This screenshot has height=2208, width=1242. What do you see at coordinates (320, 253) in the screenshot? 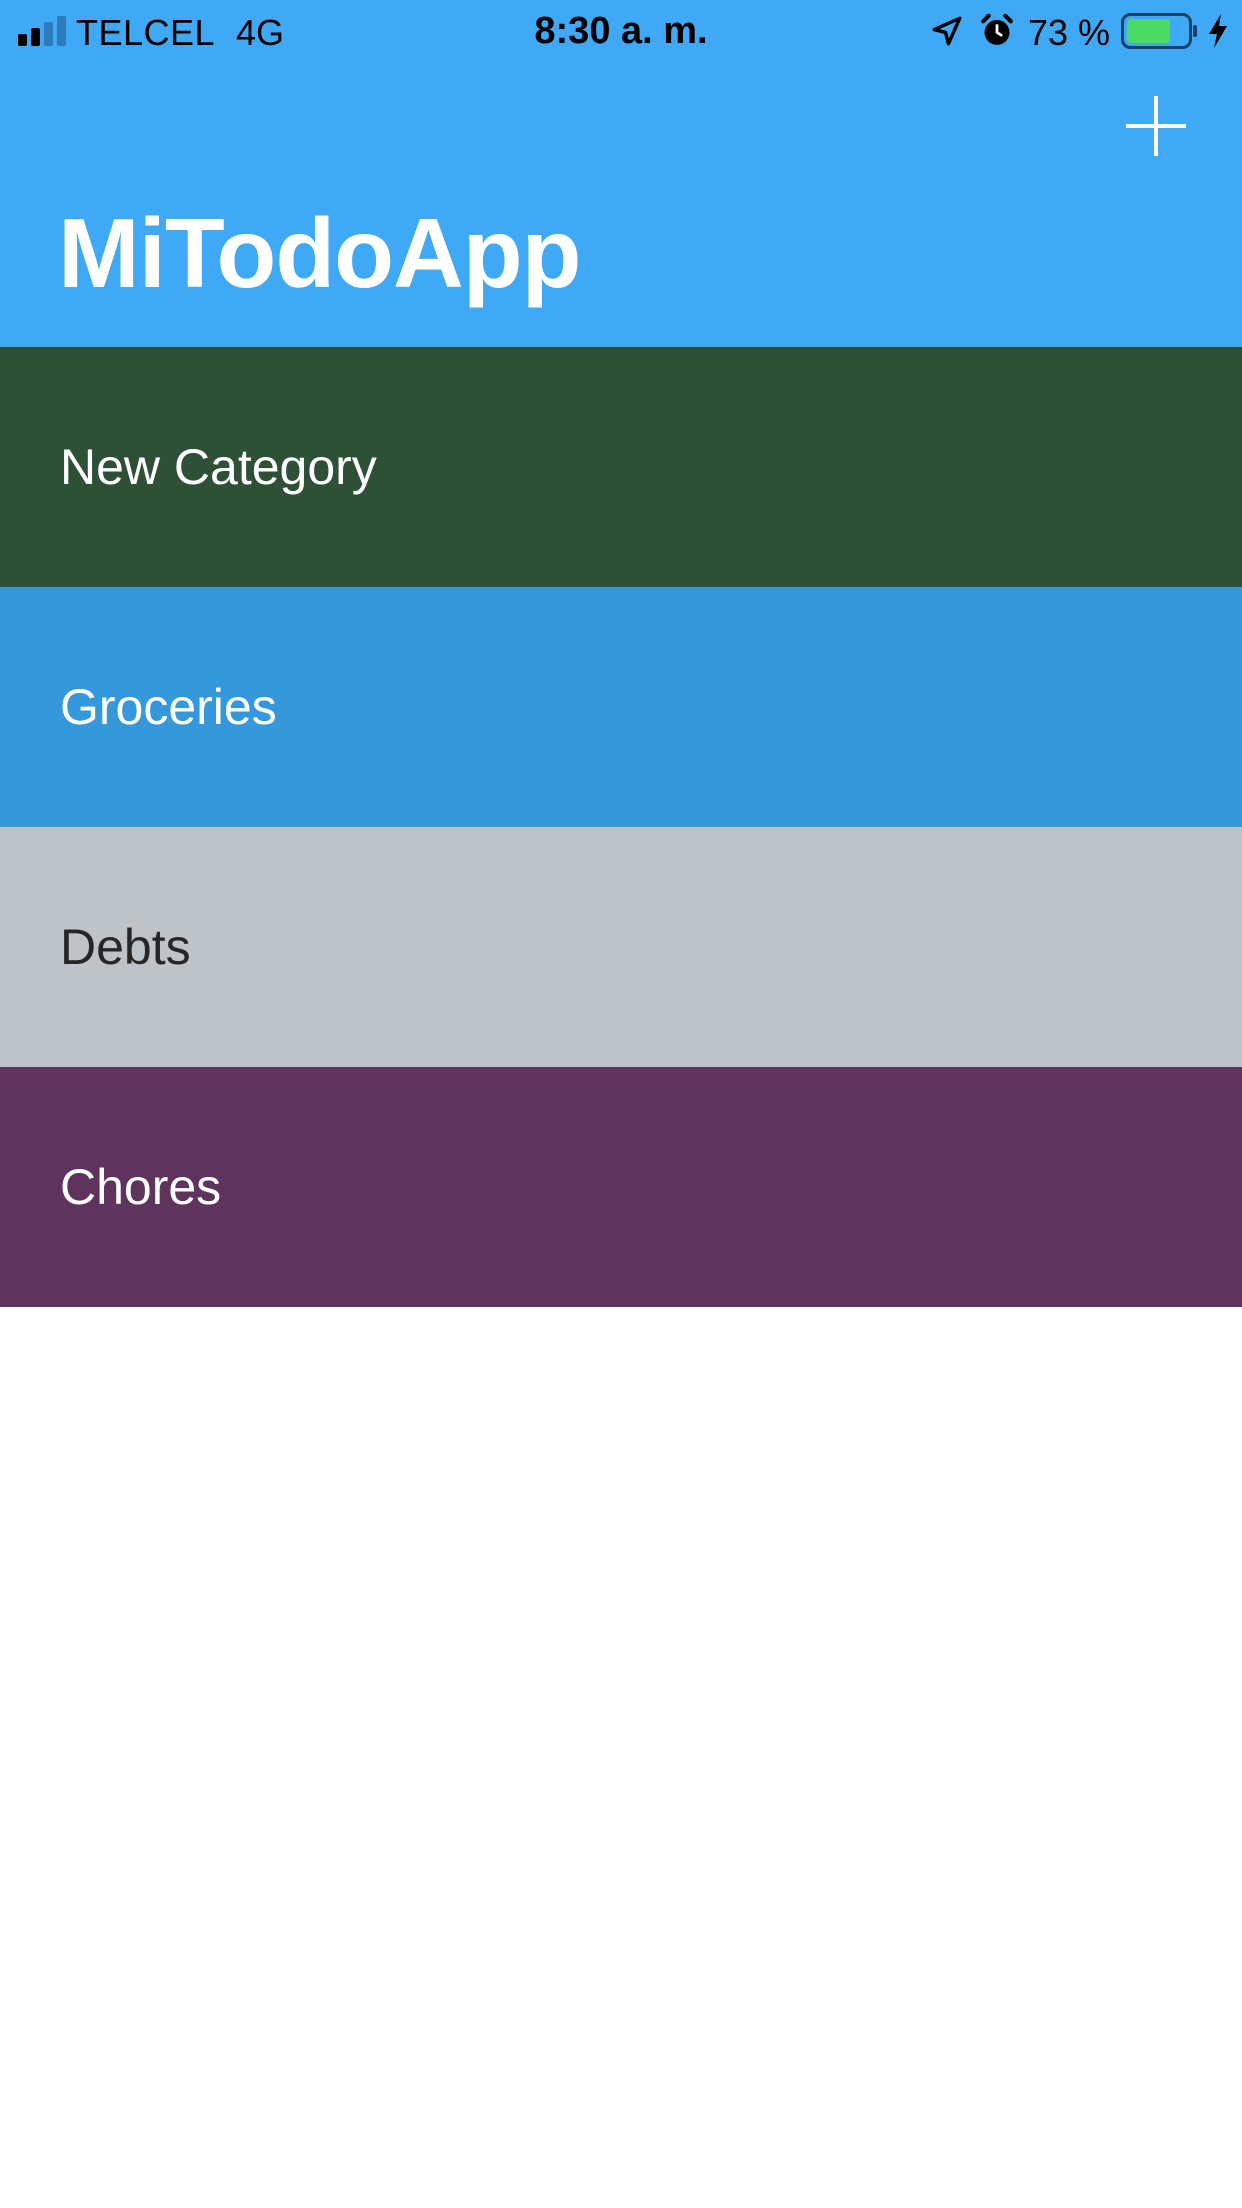
I see `page-title: MiTodoApp` at bounding box center [320, 253].